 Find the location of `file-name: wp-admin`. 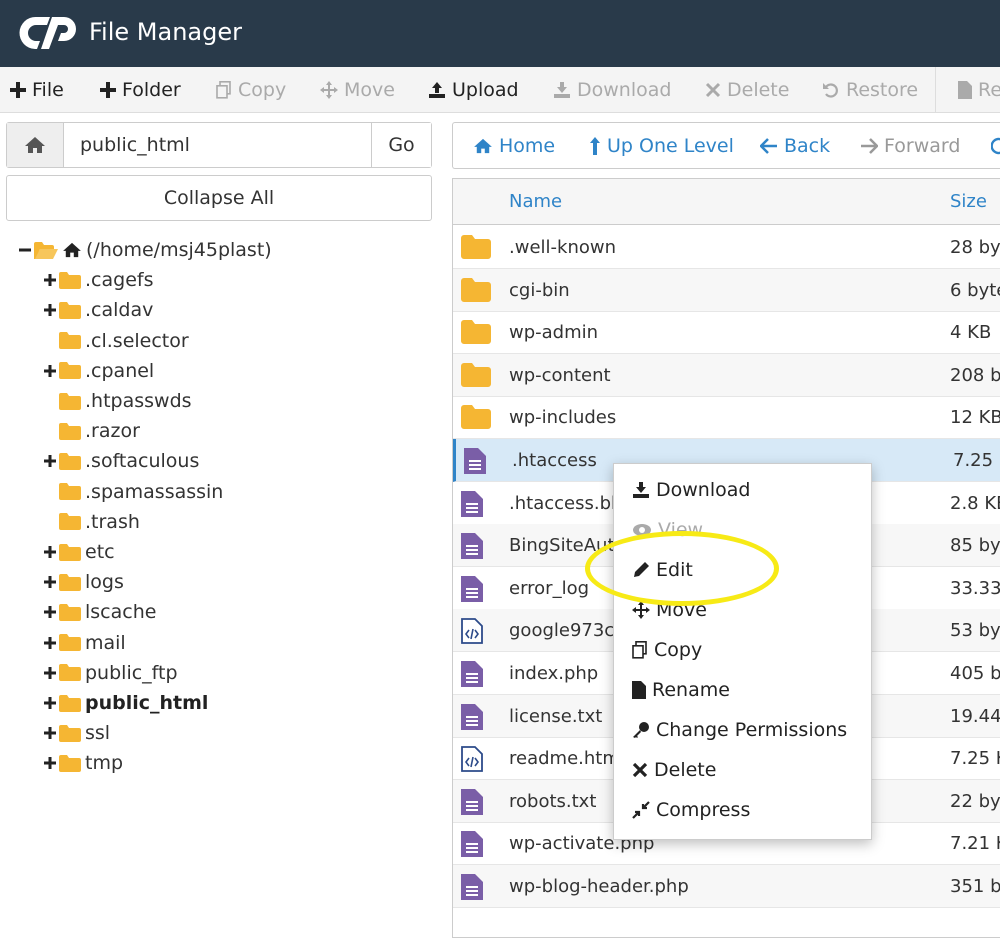

file-name: wp-admin is located at coordinates (553, 332).